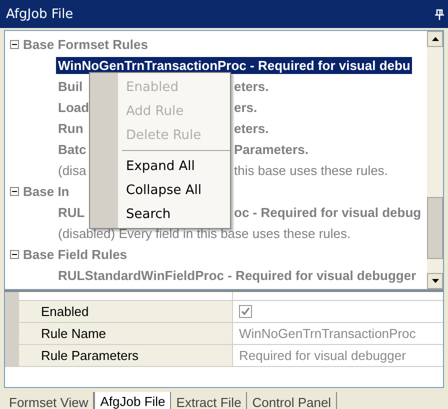 This screenshot has width=448, height=409. Describe the element at coordinates (71, 212) in the screenshot. I see `tree-item: RUL` at that location.